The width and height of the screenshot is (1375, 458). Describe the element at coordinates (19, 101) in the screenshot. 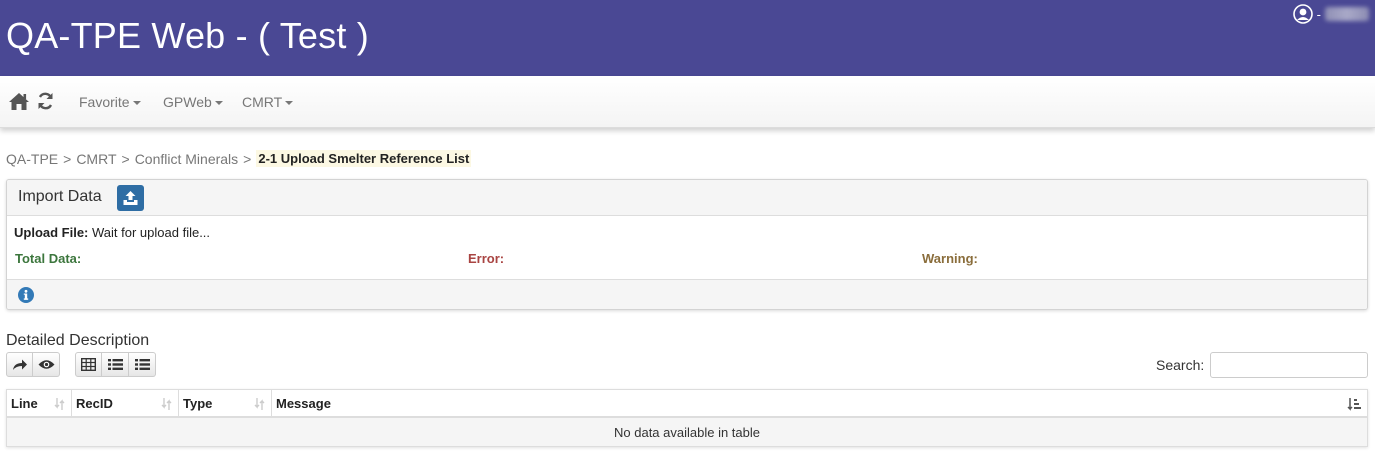

I see `home-icon` at that location.